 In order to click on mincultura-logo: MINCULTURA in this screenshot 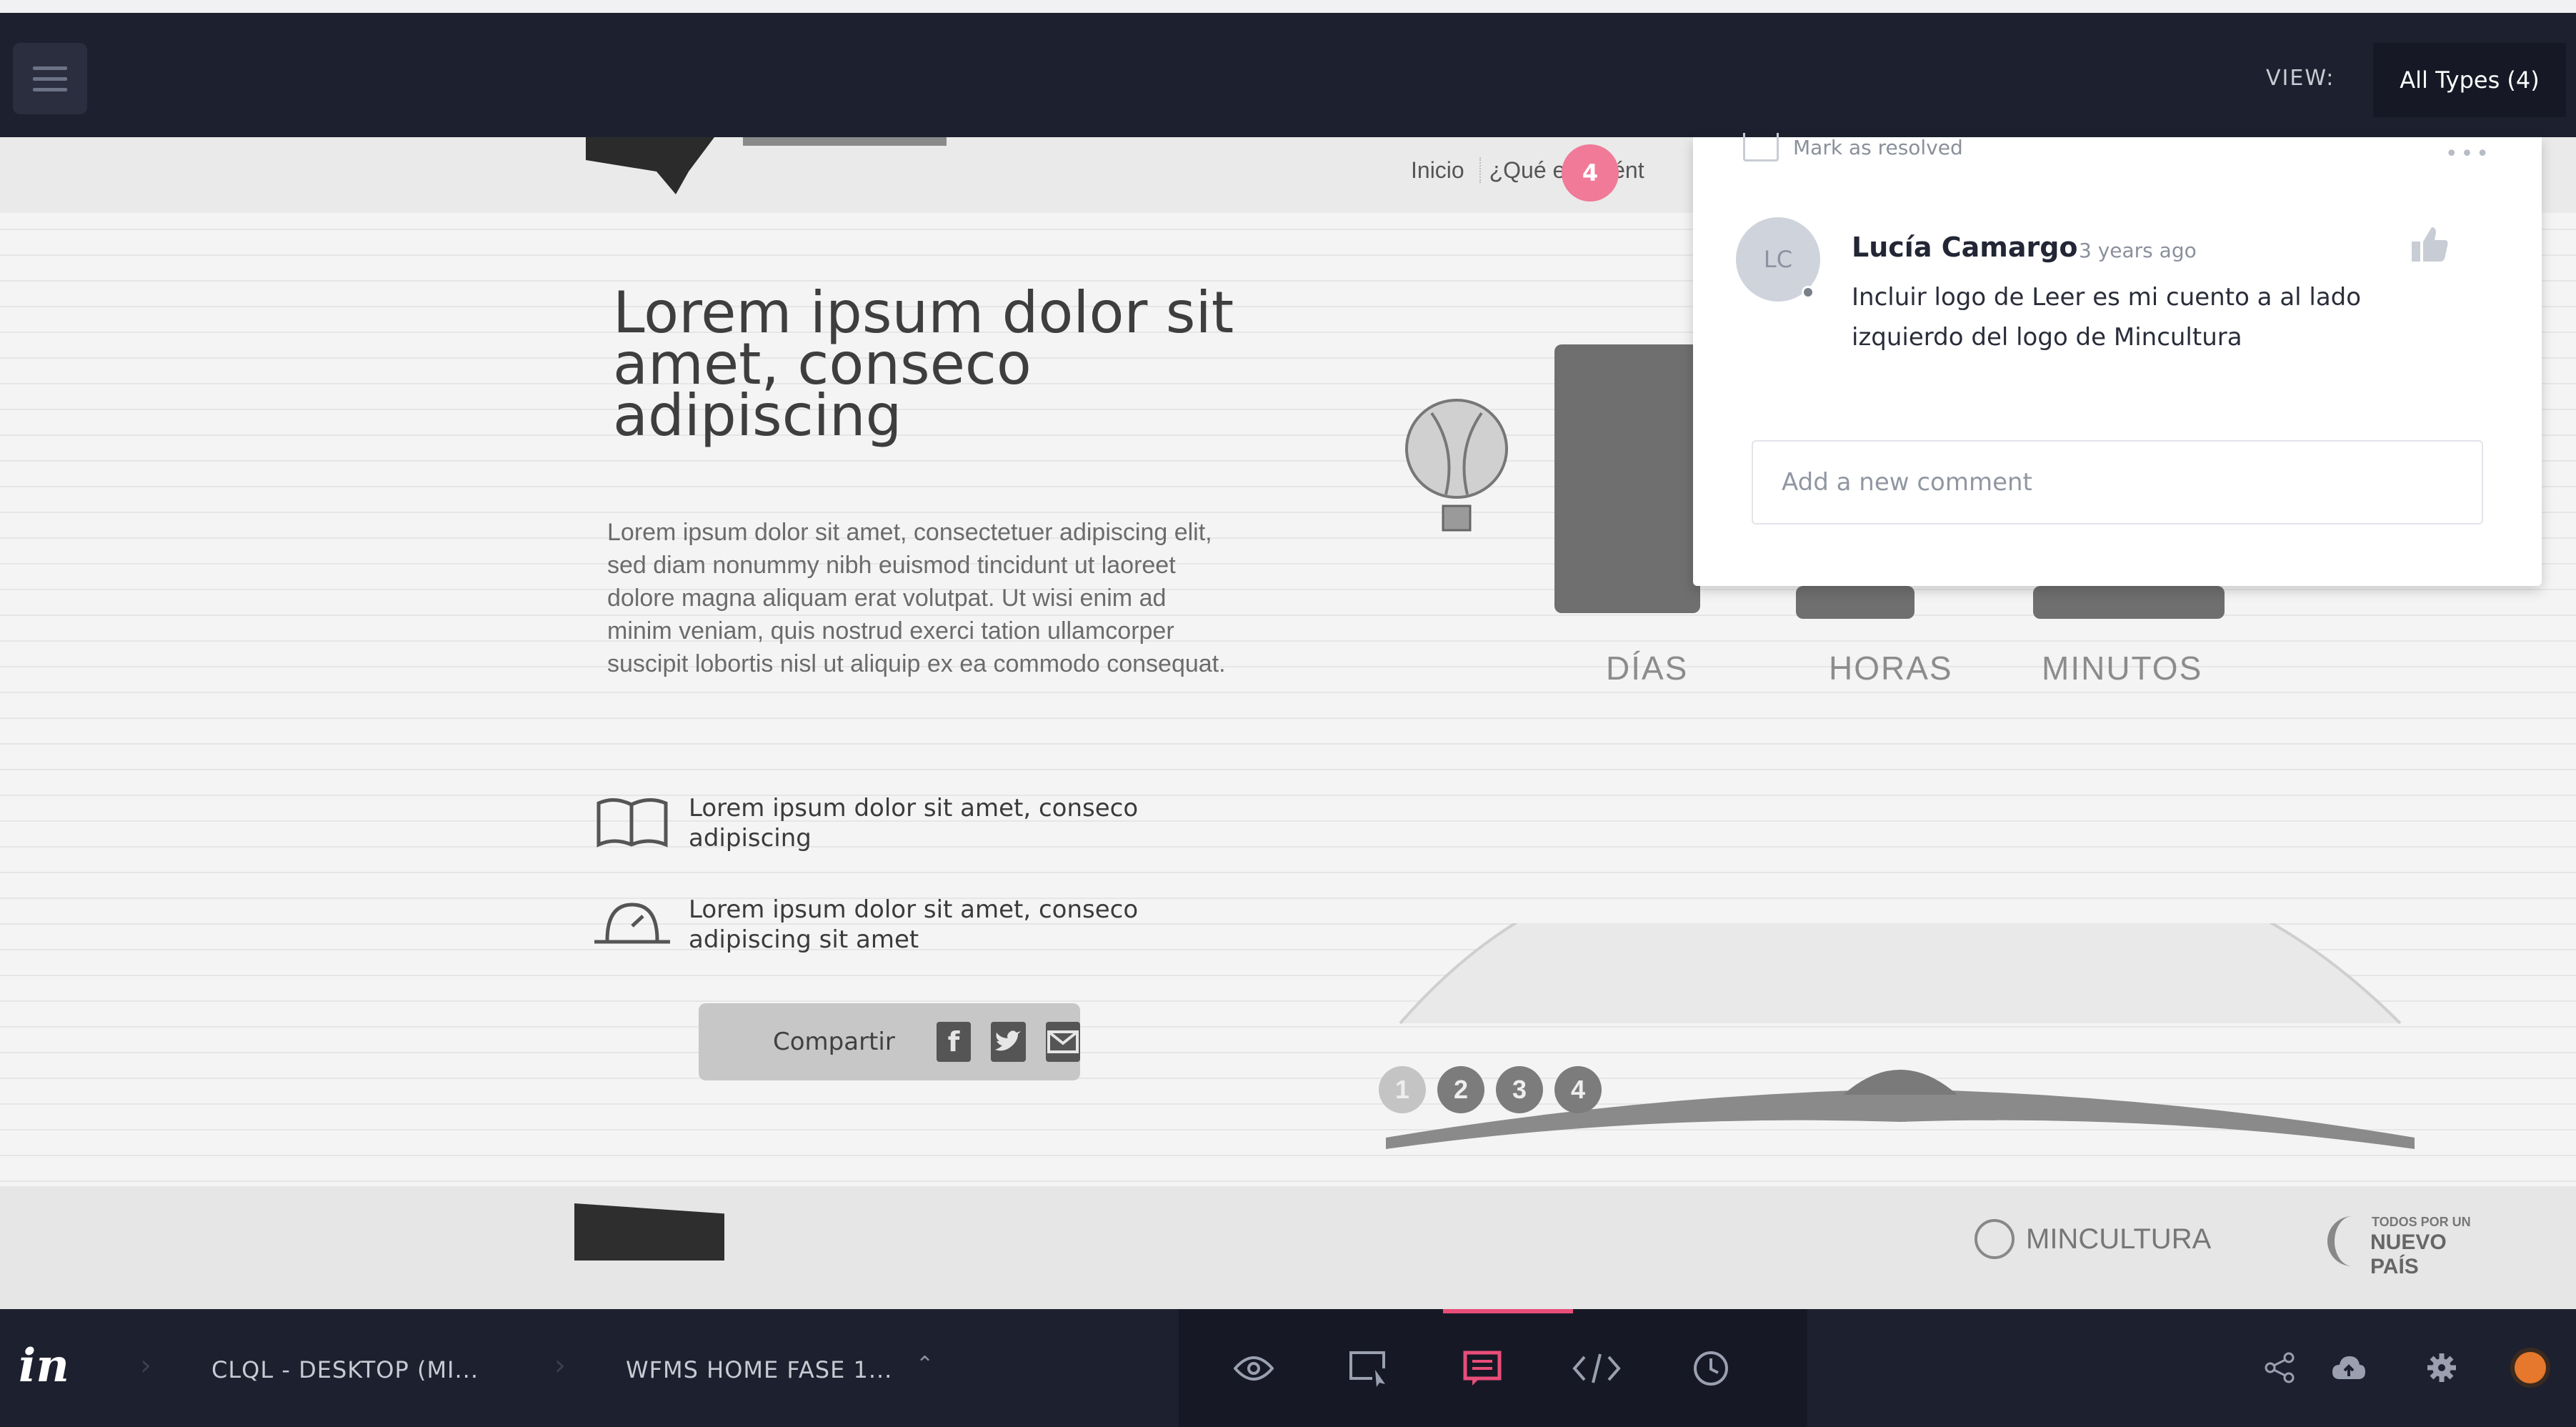, I will do `click(2093, 1239)`.